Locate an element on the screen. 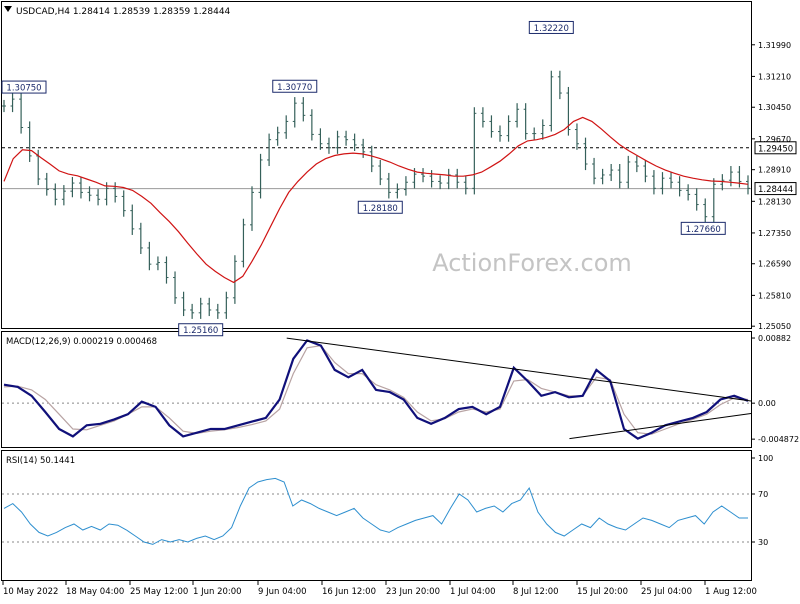 Image resolution: width=800 pixels, height=604 pixels. rsi-panel-title: RSI(14) 50.1441 is located at coordinates (40, 461).